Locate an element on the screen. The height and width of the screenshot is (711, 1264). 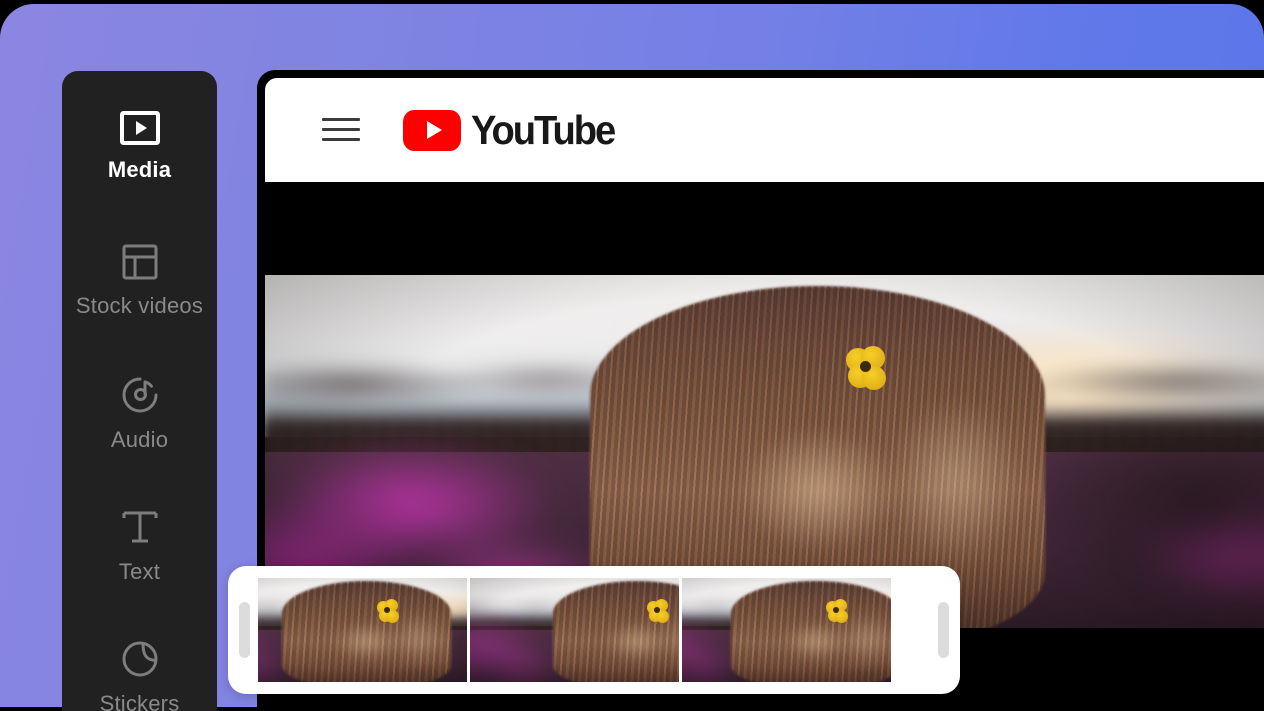
sidebar-item-stickers: Stickers is located at coordinates (139, 675).